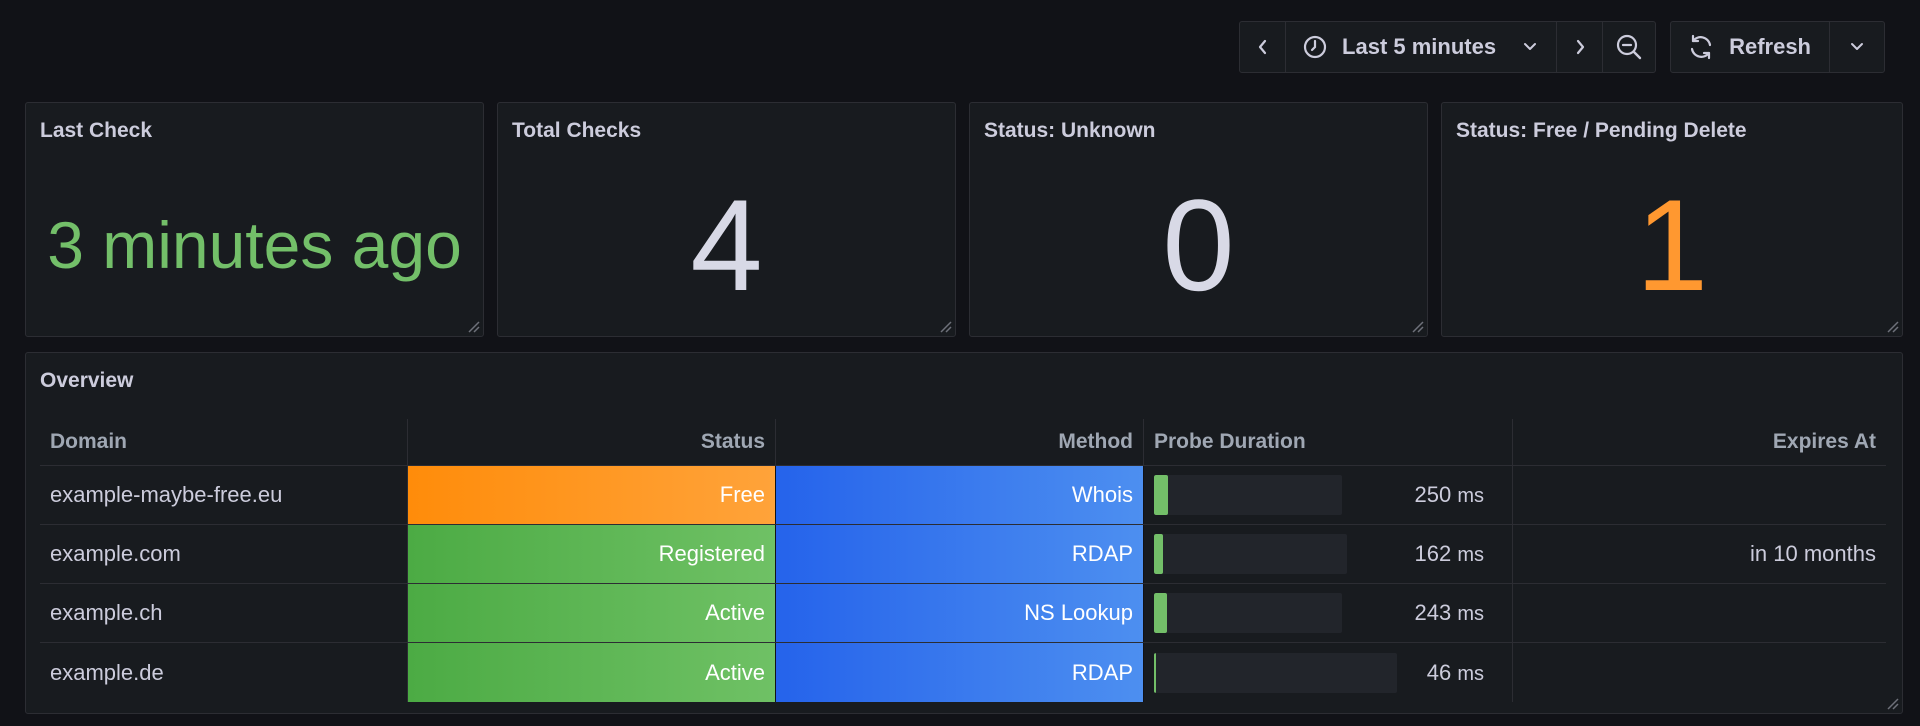 Image resolution: width=1920 pixels, height=726 pixels. I want to click on refresh-group: Refresh, so click(1777, 47).